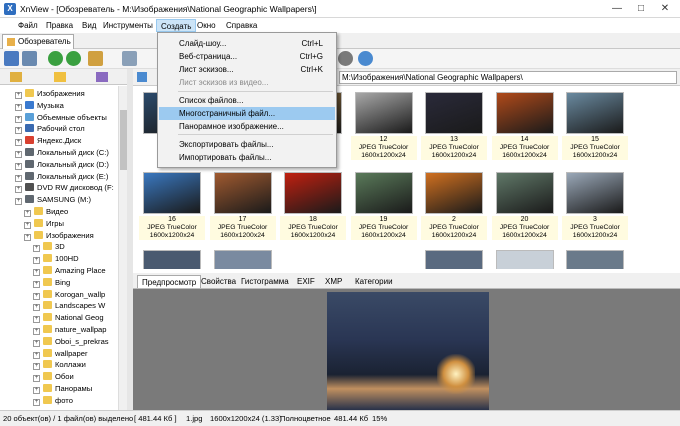  Describe the element at coordinates (333, 281) in the screenshot. I see `tab-xmp: XMP` at that location.